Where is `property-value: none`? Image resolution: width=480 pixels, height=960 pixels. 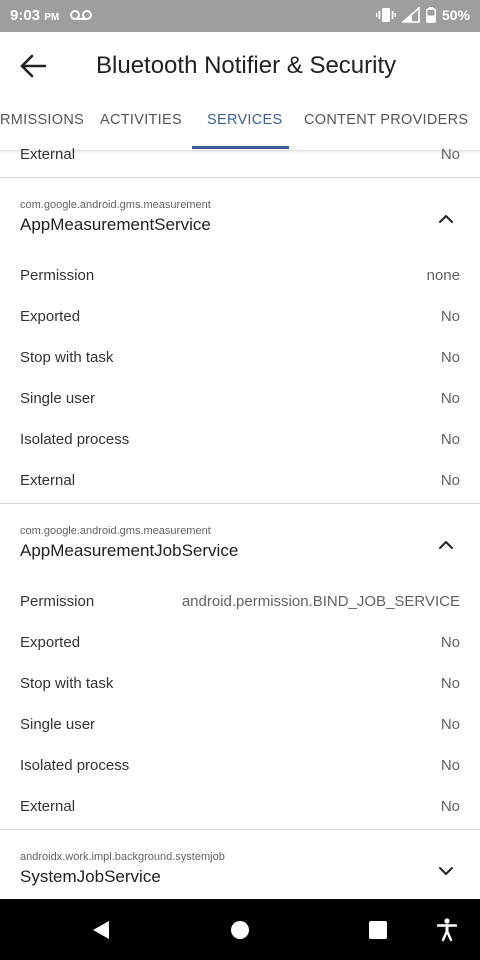 property-value: none is located at coordinates (443, 275).